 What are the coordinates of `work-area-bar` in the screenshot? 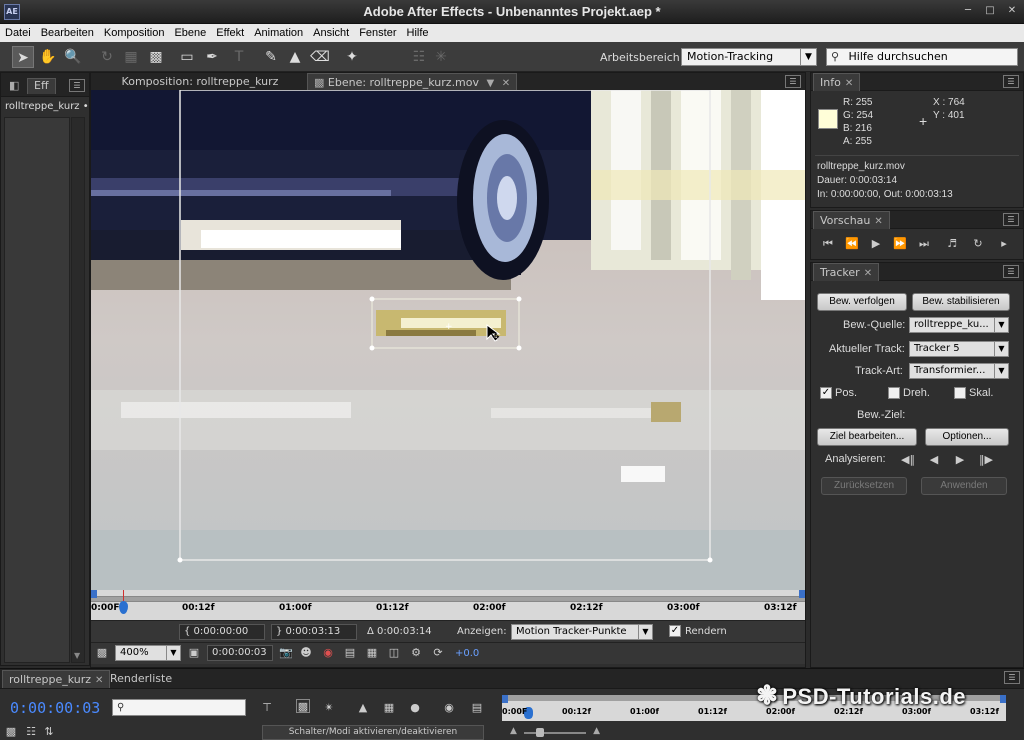 It's located at (448, 599).